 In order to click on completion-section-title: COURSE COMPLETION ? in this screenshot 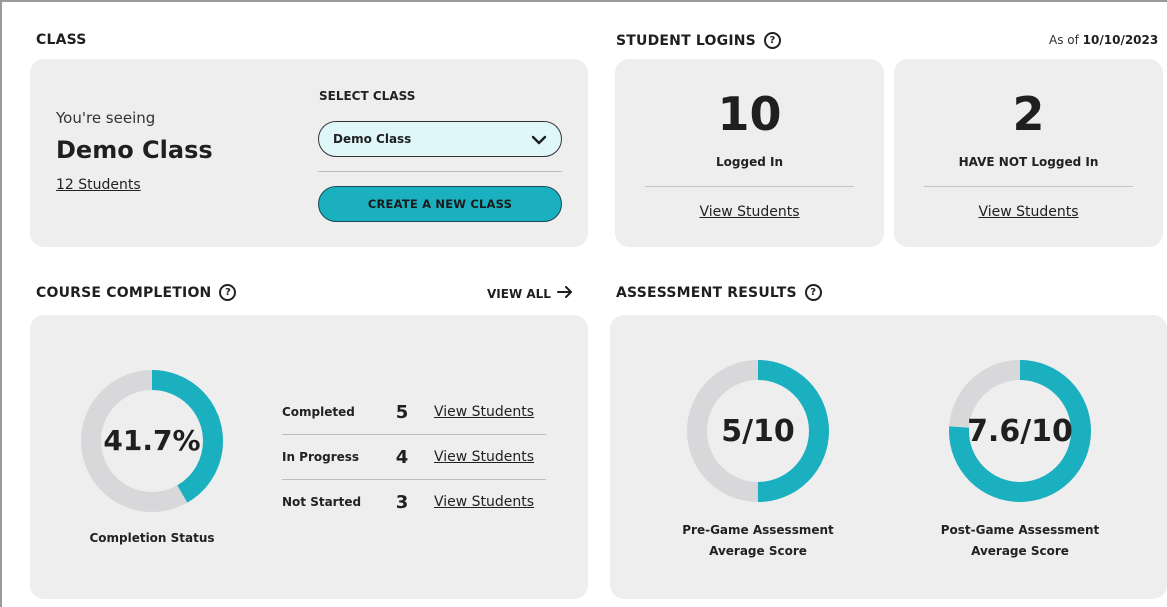, I will do `click(136, 292)`.